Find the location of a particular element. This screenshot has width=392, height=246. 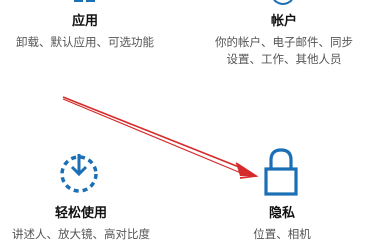

settings-tile-accounts: 帐户 你的帐户、电子邮件、同步 设置、工作、其他人员 is located at coordinates (284, 41).